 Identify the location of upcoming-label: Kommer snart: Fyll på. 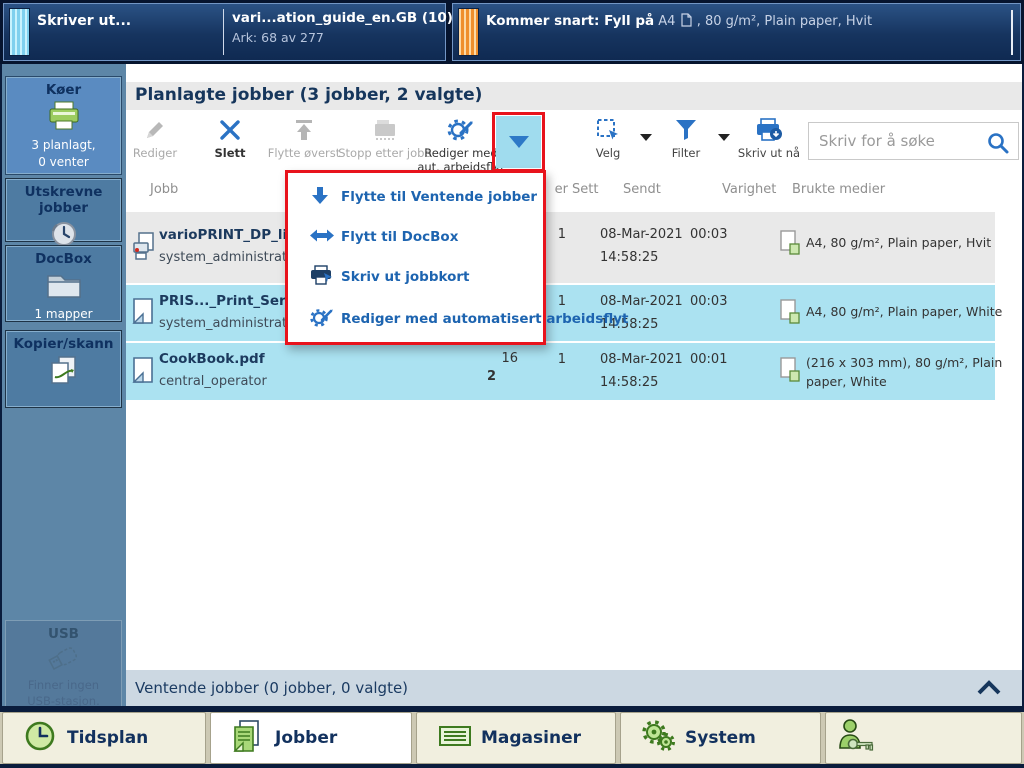
(570, 21).